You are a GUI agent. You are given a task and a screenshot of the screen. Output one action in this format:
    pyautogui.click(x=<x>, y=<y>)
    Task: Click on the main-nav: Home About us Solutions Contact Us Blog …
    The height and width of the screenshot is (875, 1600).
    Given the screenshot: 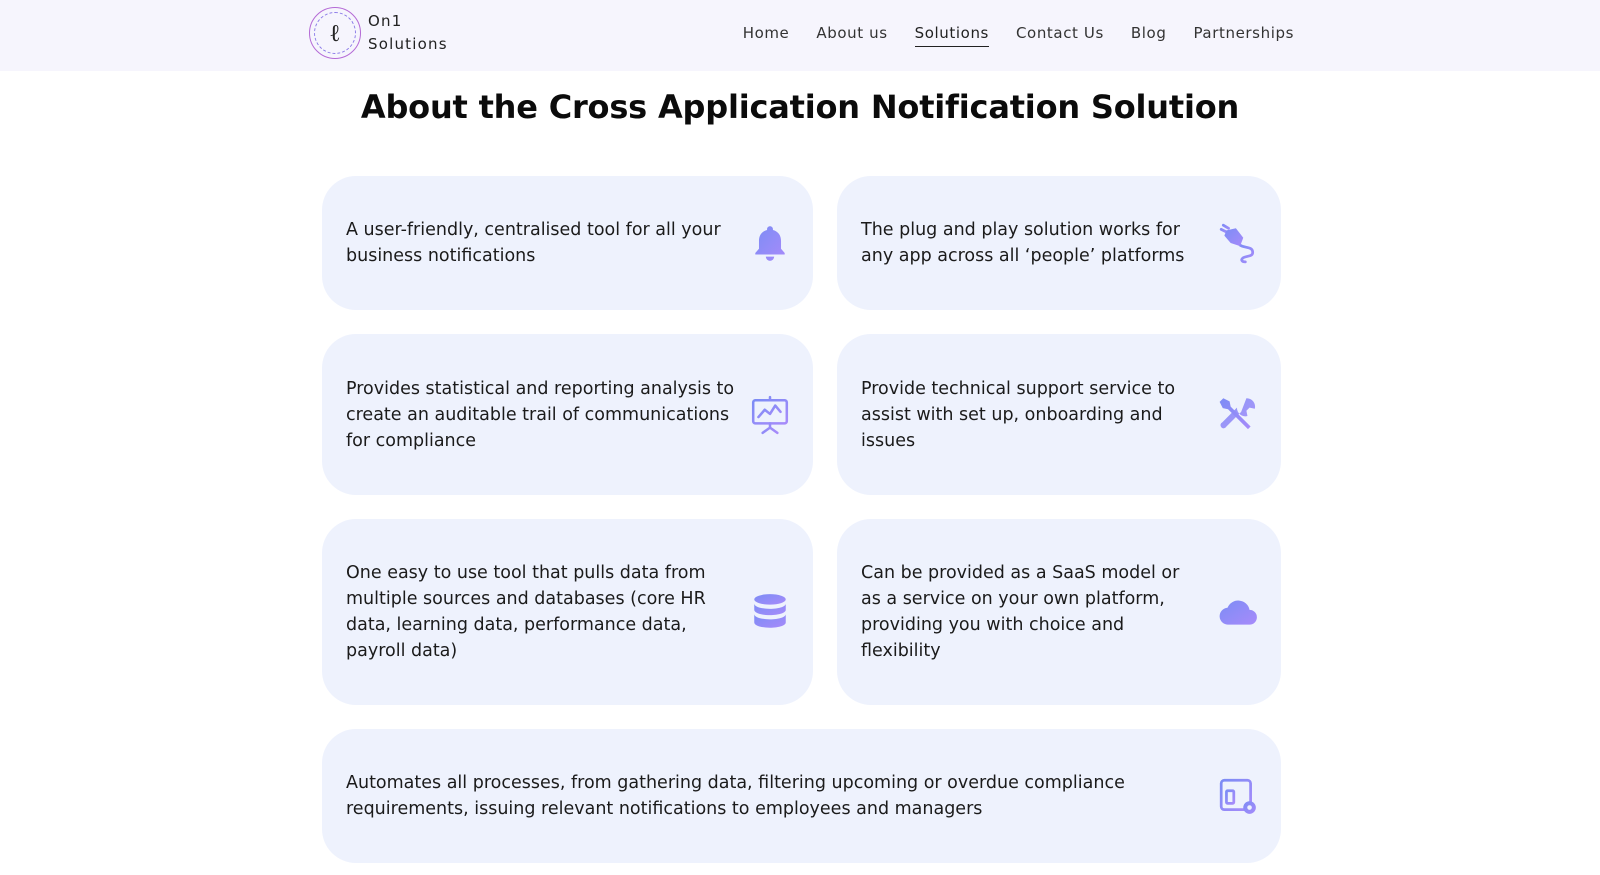 What is the action you would take?
    pyautogui.click(x=1018, y=35)
    